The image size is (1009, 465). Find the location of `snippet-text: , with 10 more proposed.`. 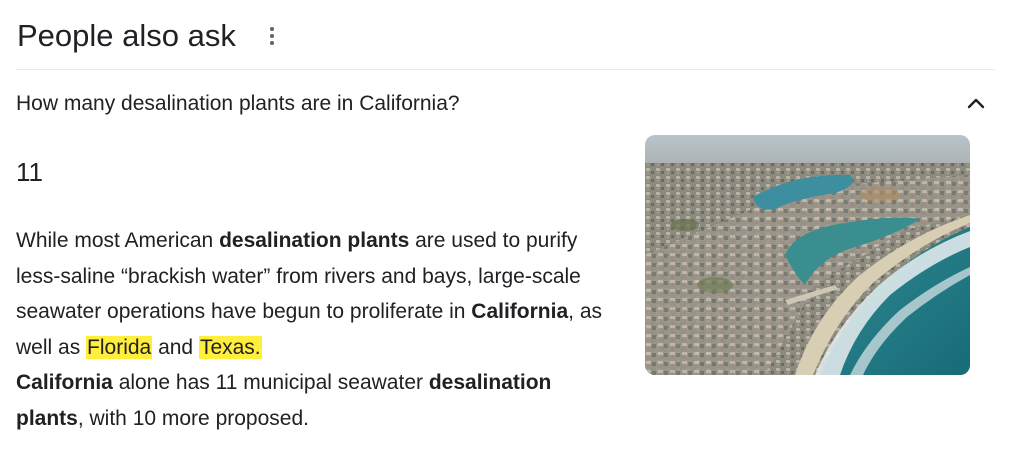

snippet-text: , with 10 more proposed. is located at coordinates (193, 418).